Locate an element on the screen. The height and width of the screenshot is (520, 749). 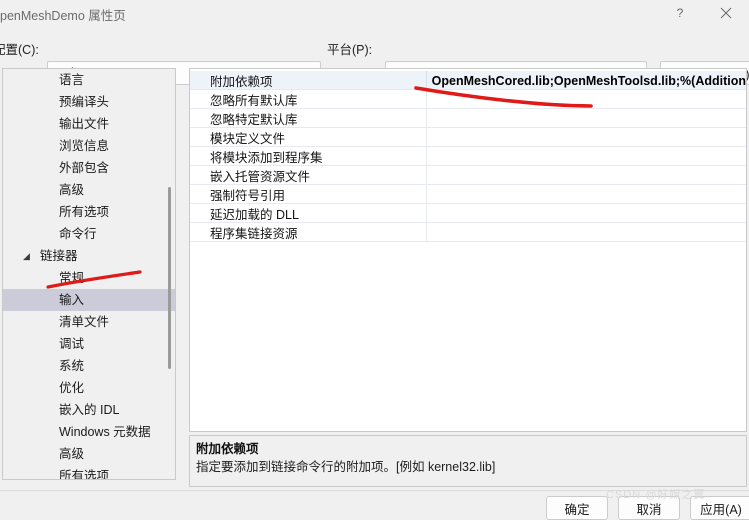
property-row: 程序集链接资源 is located at coordinates (468, 232).